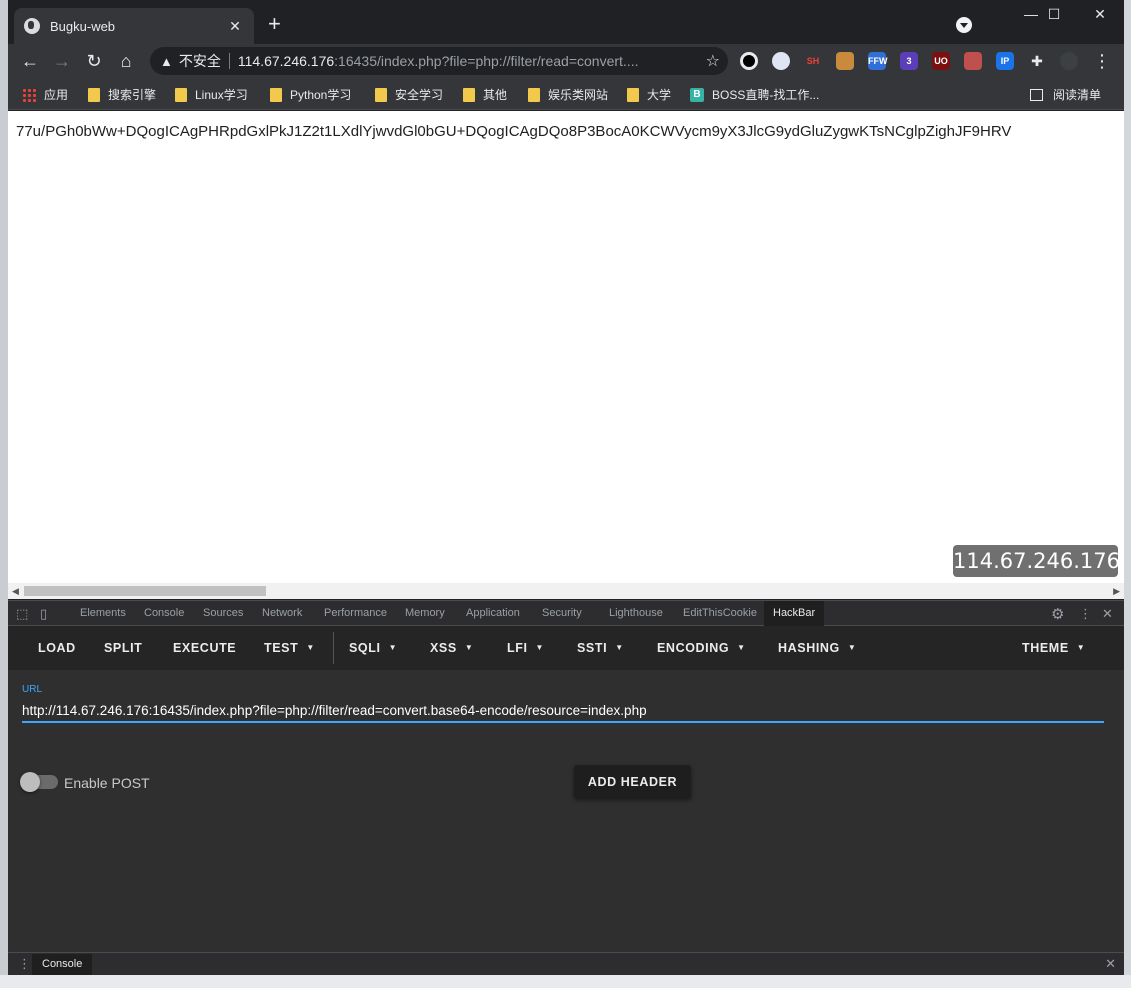 This screenshot has height=988, width=1131. Describe the element at coordinates (1116, 591) in the screenshot. I see `scroll-right-arrow-icon: ▶` at that location.